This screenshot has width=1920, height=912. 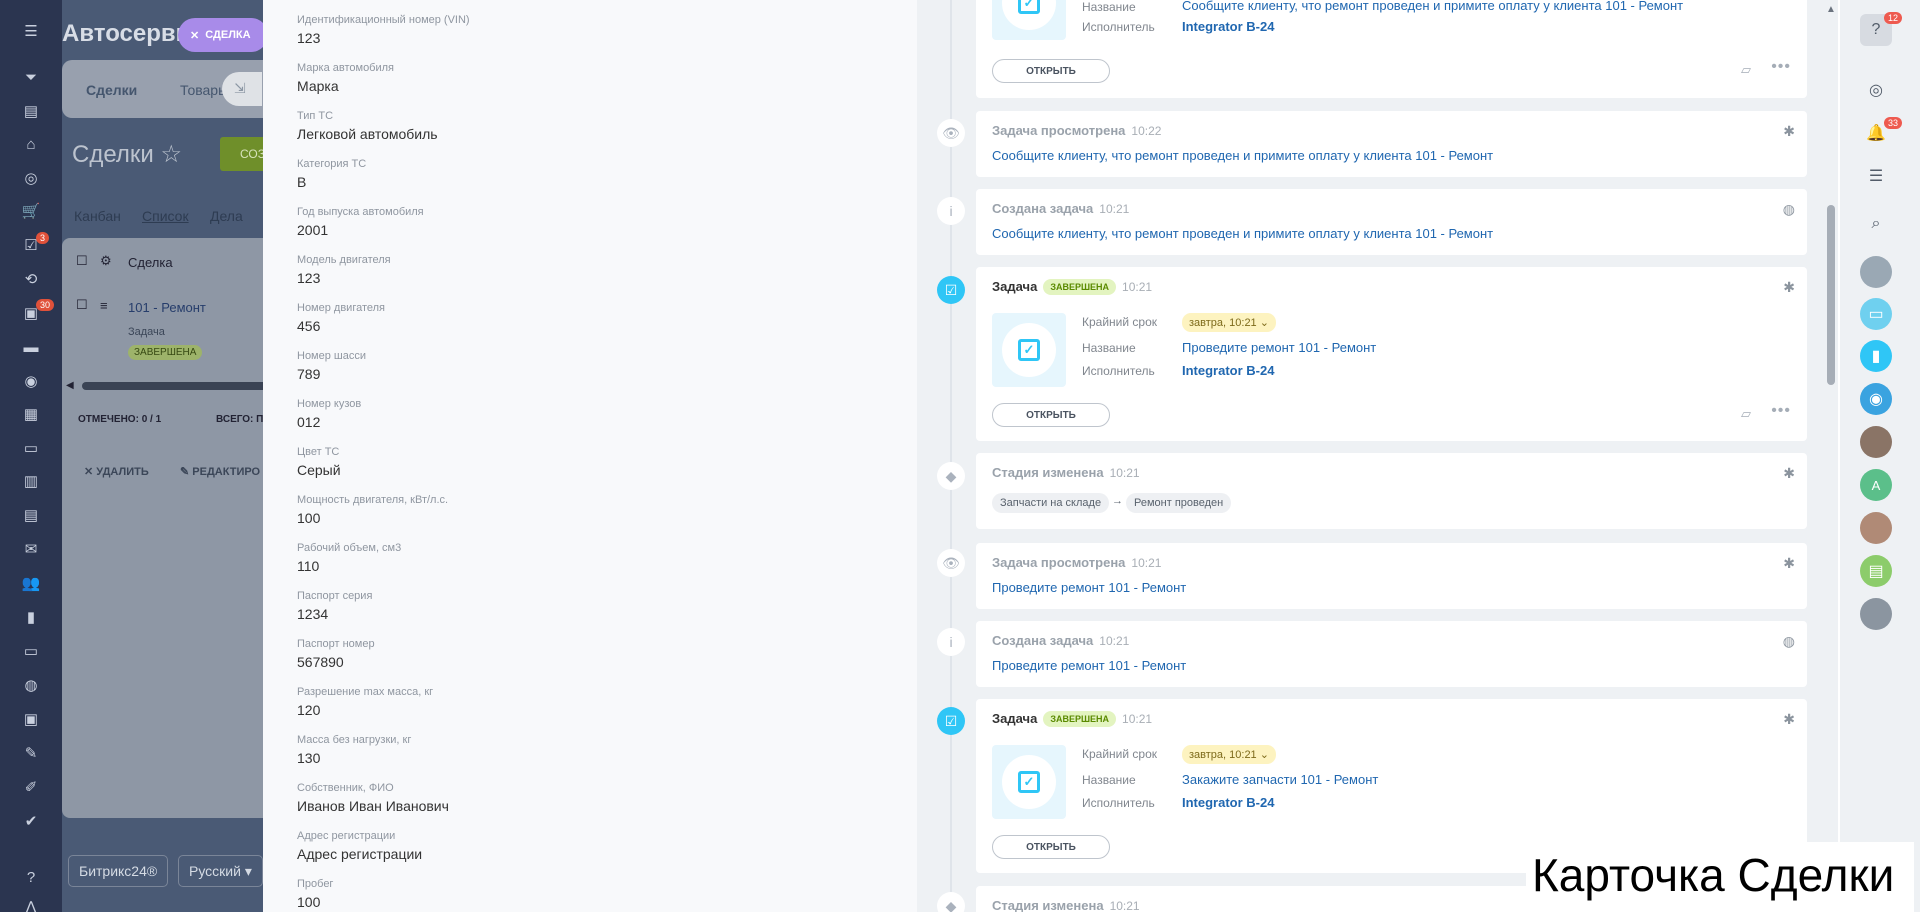 What do you see at coordinates (31, 877) in the screenshot?
I see `help-icon: ?` at bounding box center [31, 877].